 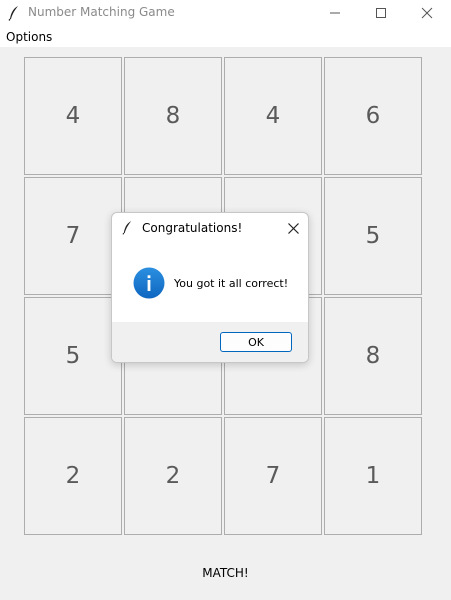 I want to click on dialog-title-bar: Congratulations!, so click(x=210, y=228).